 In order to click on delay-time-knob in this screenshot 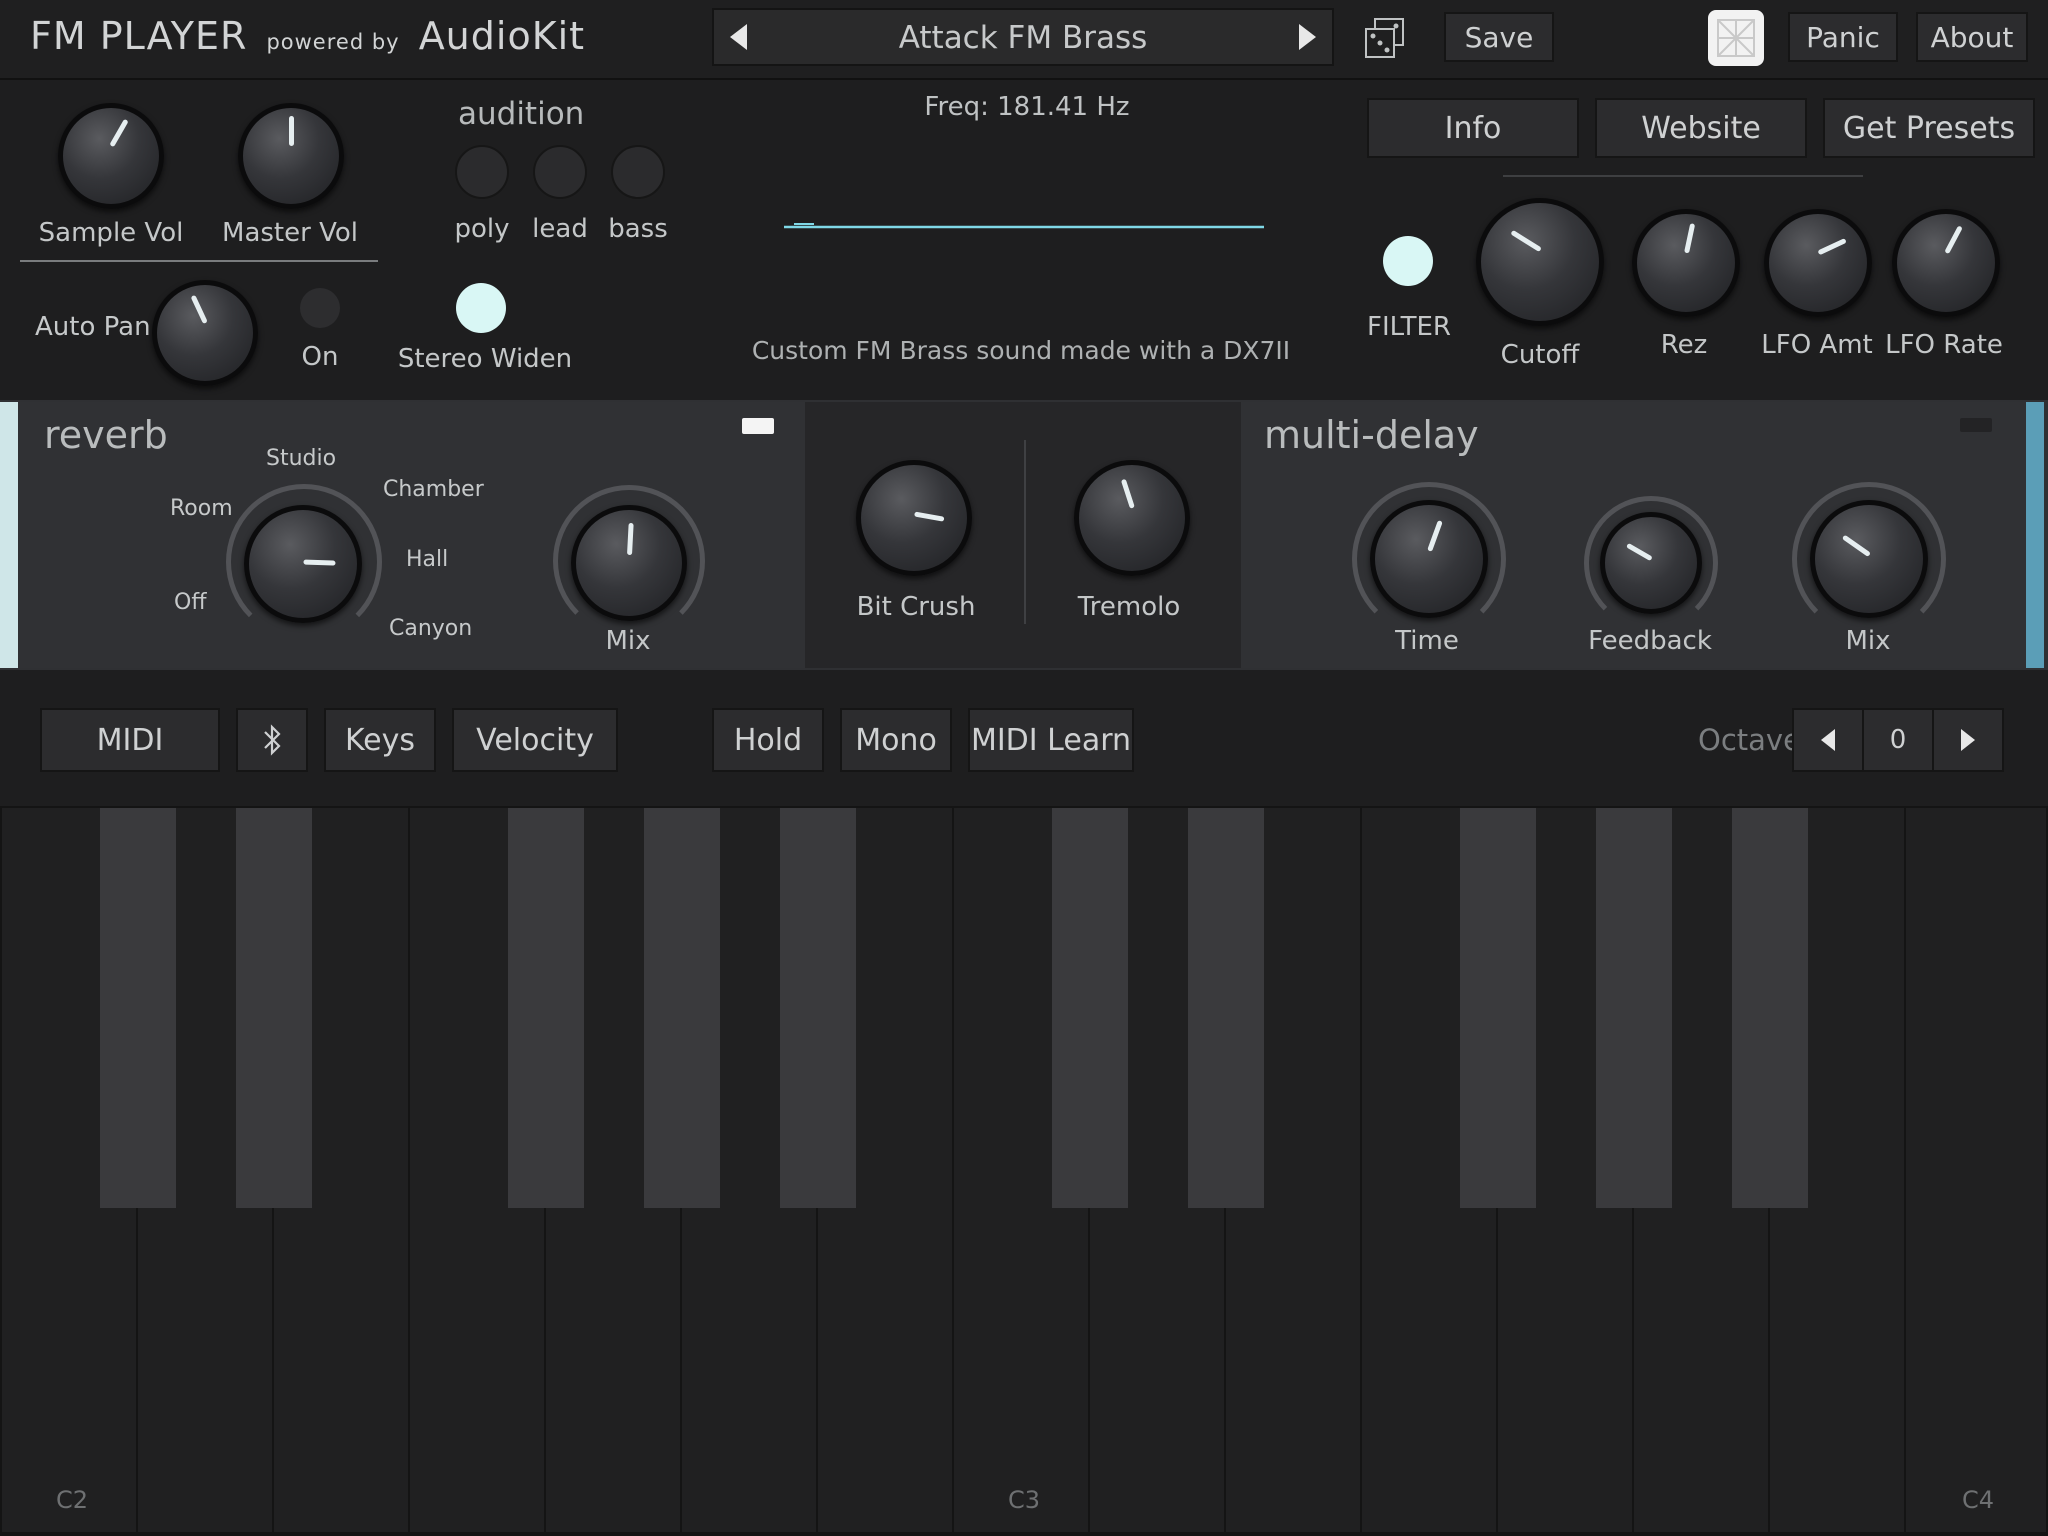, I will do `click(1429, 559)`.